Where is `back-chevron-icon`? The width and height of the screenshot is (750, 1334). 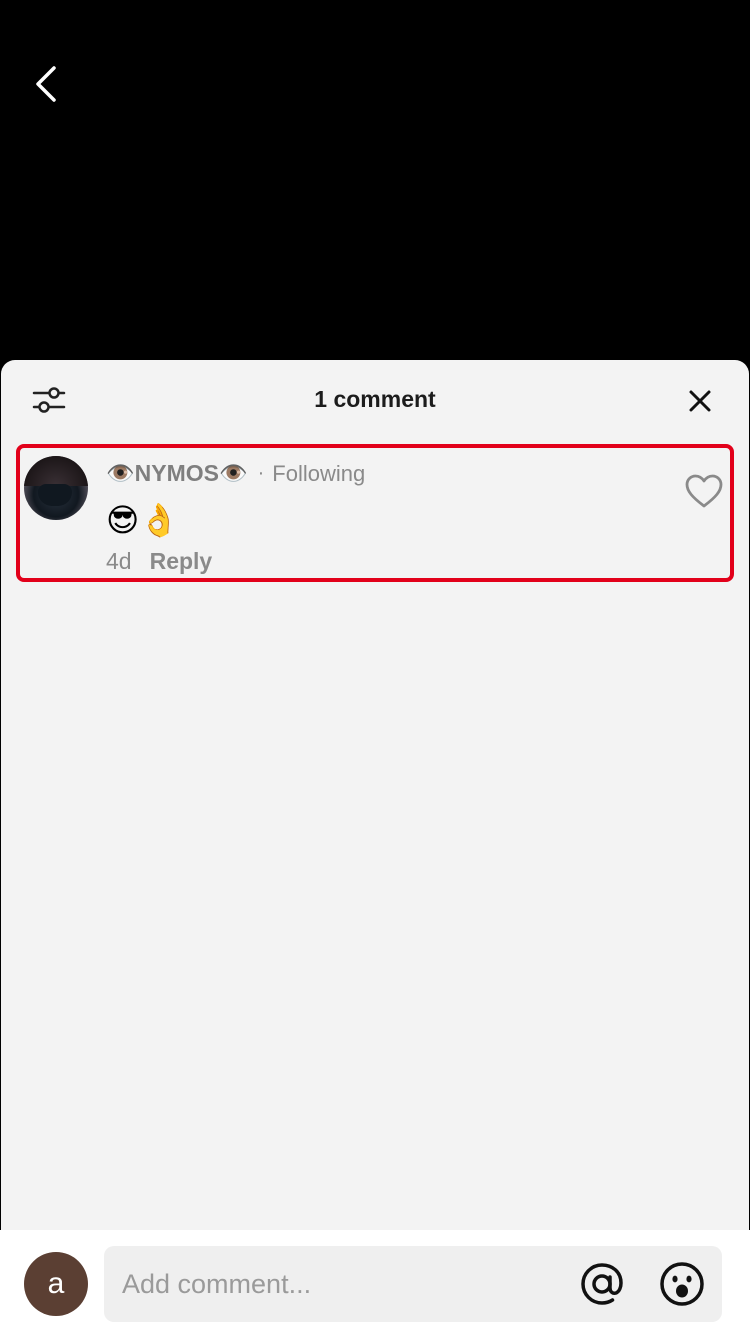
back-chevron-icon is located at coordinates (46, 84).